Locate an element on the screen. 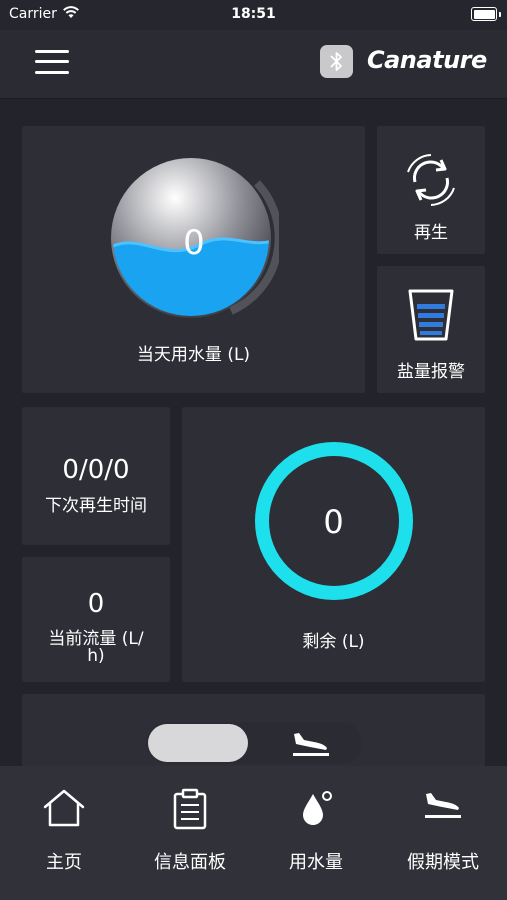  bluetooth-icon is located at coordinates (336, 61).